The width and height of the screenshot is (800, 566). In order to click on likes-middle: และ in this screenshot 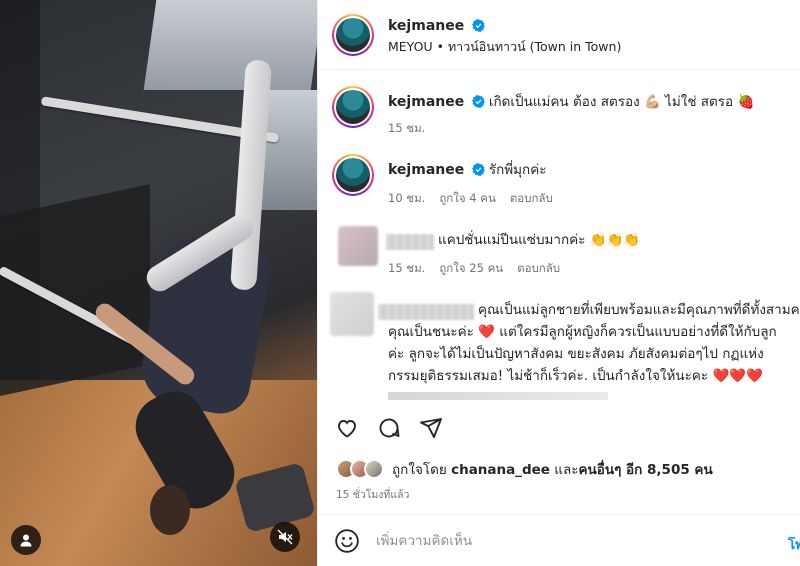, I will do `click(564, 470)`.